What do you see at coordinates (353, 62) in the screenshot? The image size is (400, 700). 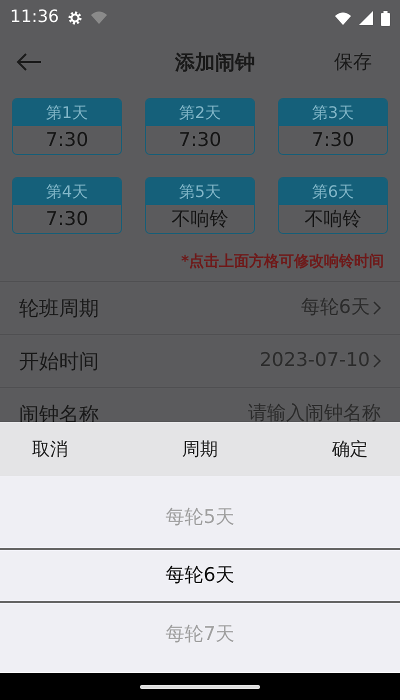 I see `save-button: 保存` at bounding box center [353, 62].